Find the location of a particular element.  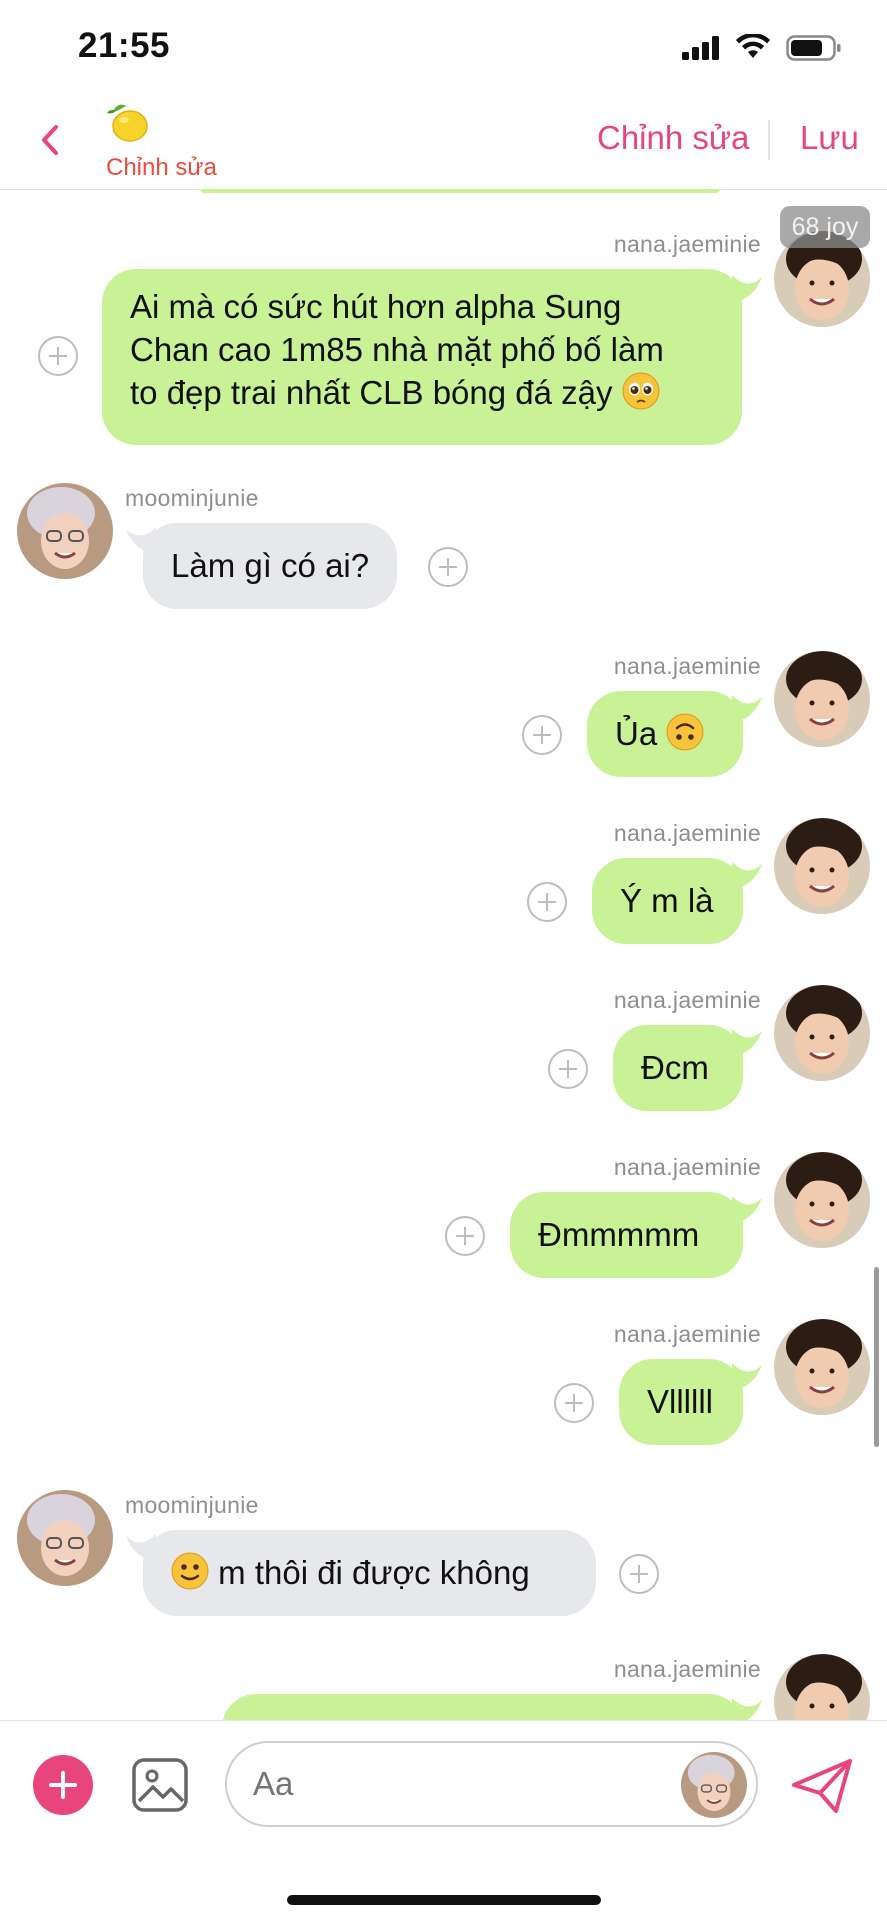

slightly-smiling-face-icon is located at coordinates (190, 1571).